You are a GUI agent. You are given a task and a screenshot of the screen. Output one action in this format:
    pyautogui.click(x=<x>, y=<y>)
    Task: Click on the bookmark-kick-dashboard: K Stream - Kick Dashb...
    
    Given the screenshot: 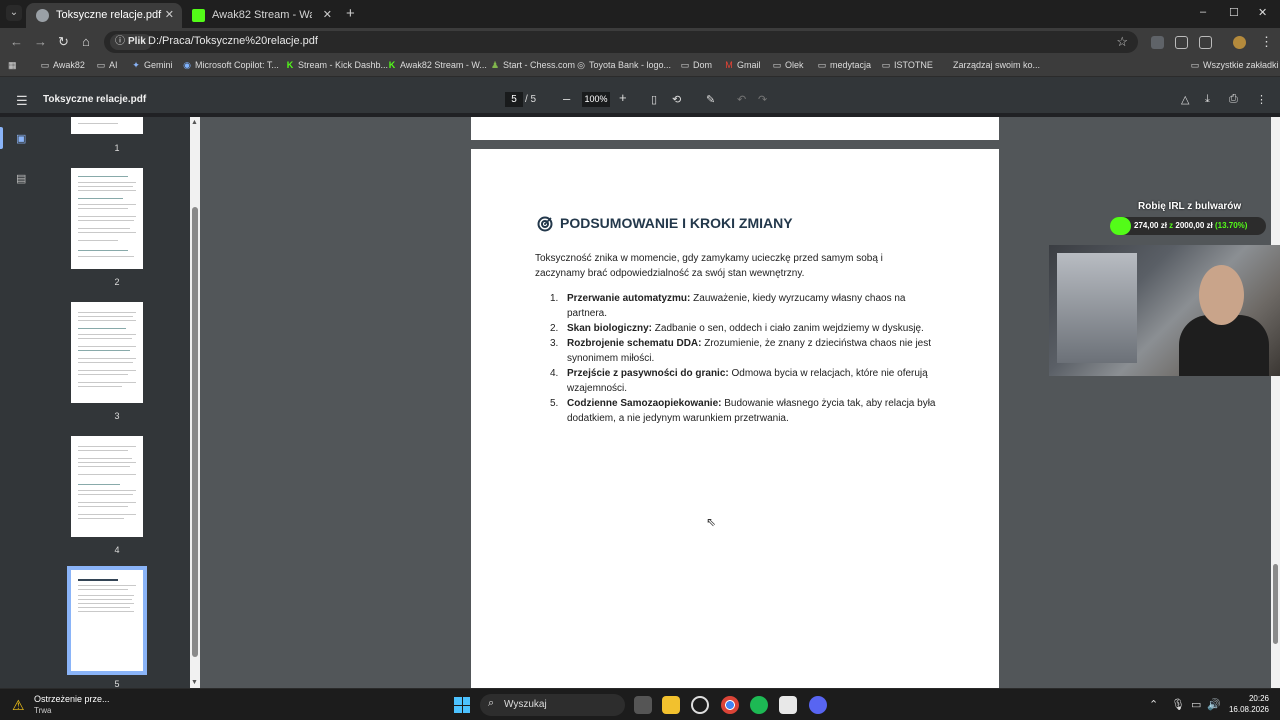 What is the action you would take?
    pyautogui.click(x=336, y=65)
    